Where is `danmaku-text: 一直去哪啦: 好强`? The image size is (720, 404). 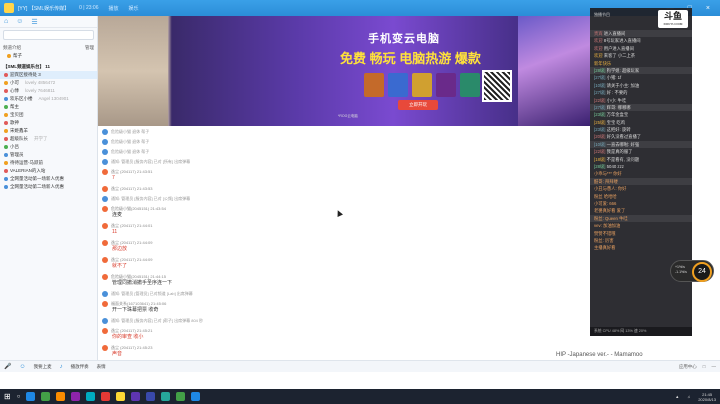 danmaku-text: 一直去哪啦: 好强 is located at coordinates (623, 144).